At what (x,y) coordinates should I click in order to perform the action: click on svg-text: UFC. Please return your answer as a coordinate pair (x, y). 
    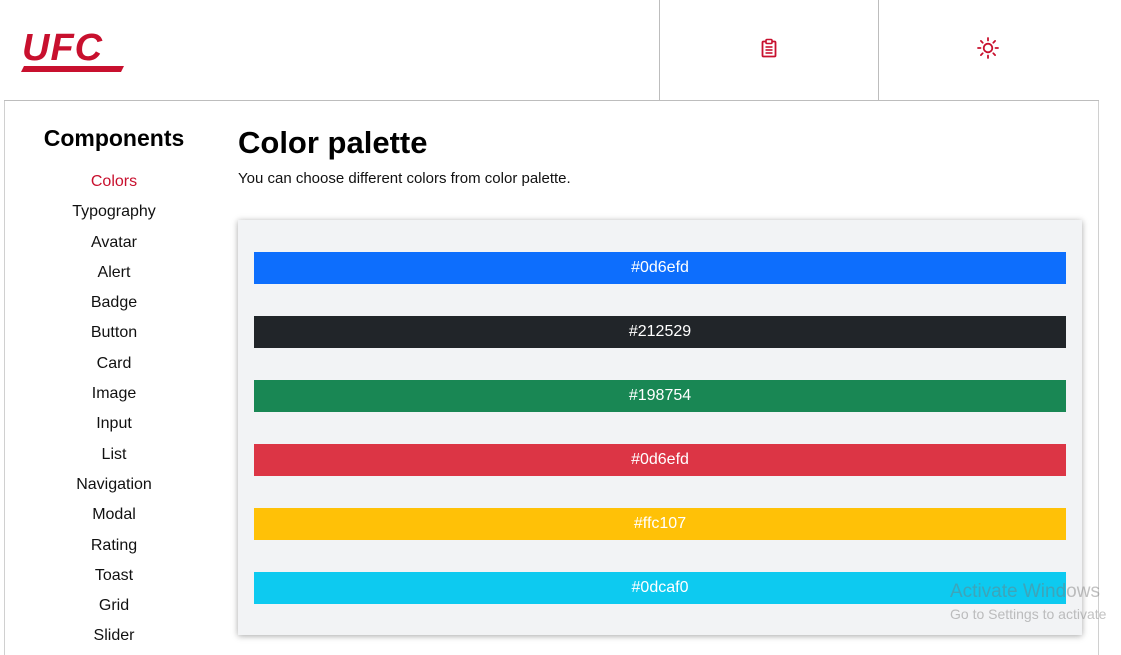
    Looking at the image, I should click on (62, 48).